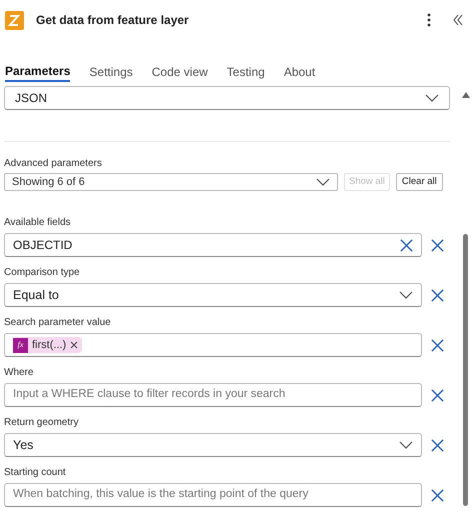 Image resolution: width=474 pixels, height=519 pixels. What do you see at coordinates (406, 245) in the screenshot?
I see `clear-icon` at bounding box center [406, 245].